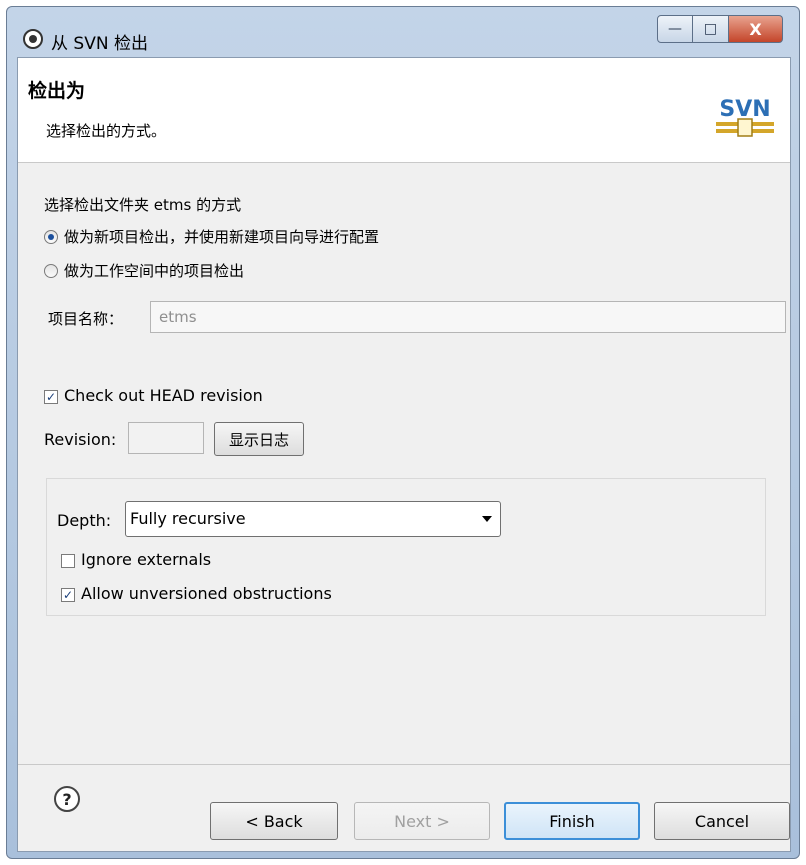 The width and height of the screenshot is (806, 865). I want to click on show-log-button: 显示日志, so click(259, 439).